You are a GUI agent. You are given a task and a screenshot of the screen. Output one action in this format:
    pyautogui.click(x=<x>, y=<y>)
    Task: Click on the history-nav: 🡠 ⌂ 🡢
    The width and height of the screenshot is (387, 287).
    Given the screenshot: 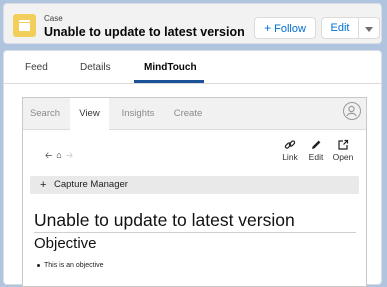 What is the action you would take?
    pyautogui.click(x=61, y=156)
    